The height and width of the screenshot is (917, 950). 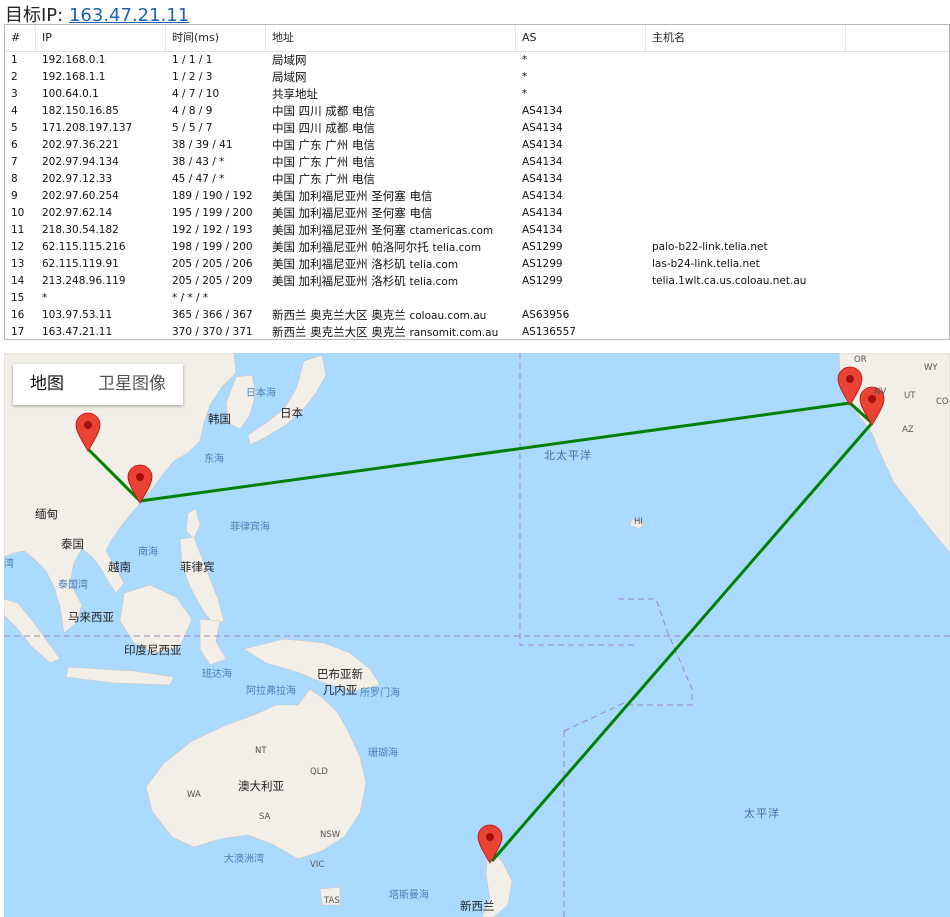 What do you see at coordinates (101, 38) in the screenshot?
I see `column-header-ip: IP` at bounding box center [101, 38].